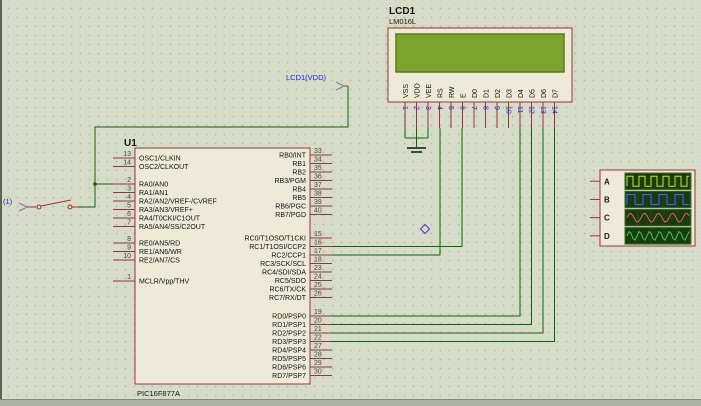 The height and width of the screenshot is (406, 701). I want to click on mcu-pin-number: 36, so click(318, 177).